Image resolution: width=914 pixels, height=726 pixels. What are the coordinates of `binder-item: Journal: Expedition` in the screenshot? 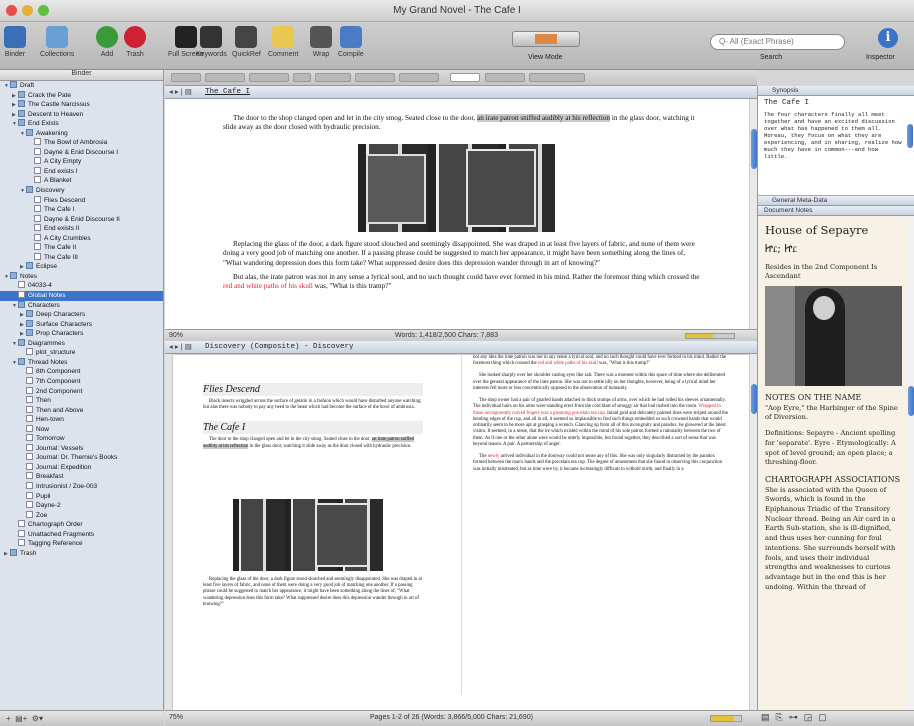 It's located at (81, 467).